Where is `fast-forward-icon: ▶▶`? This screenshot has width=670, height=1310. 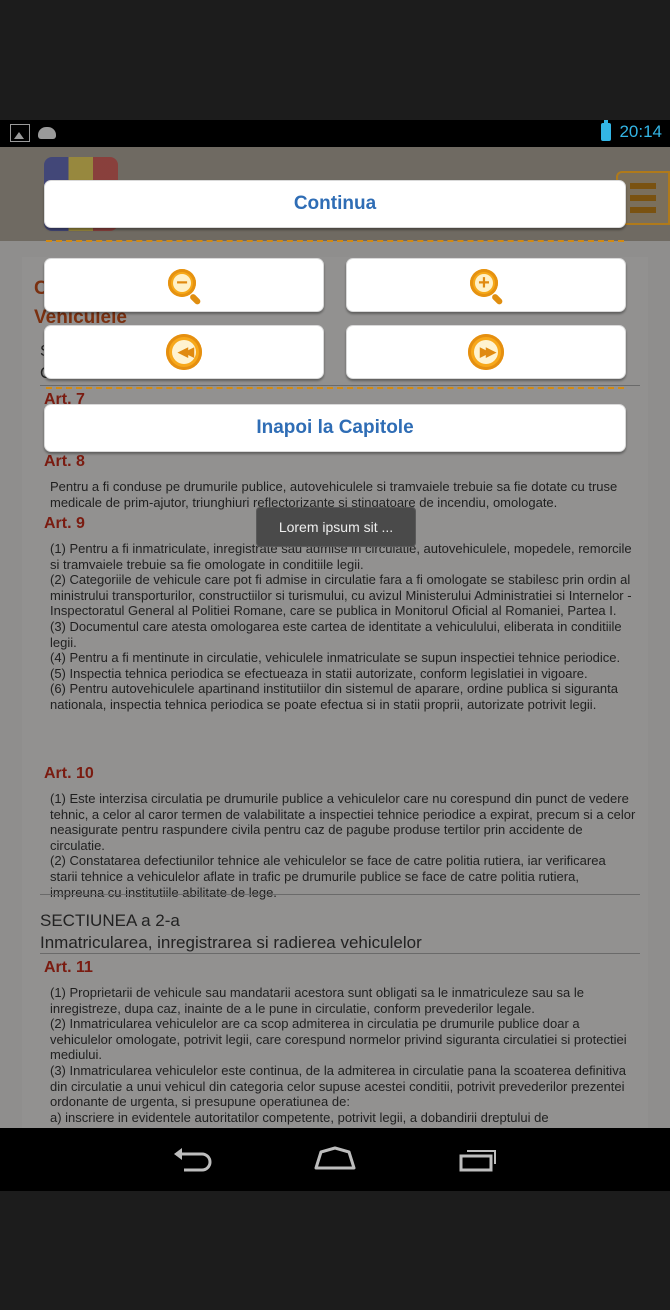 fast-forward-icon: ▶▶ is located at coordinates (486, 352).